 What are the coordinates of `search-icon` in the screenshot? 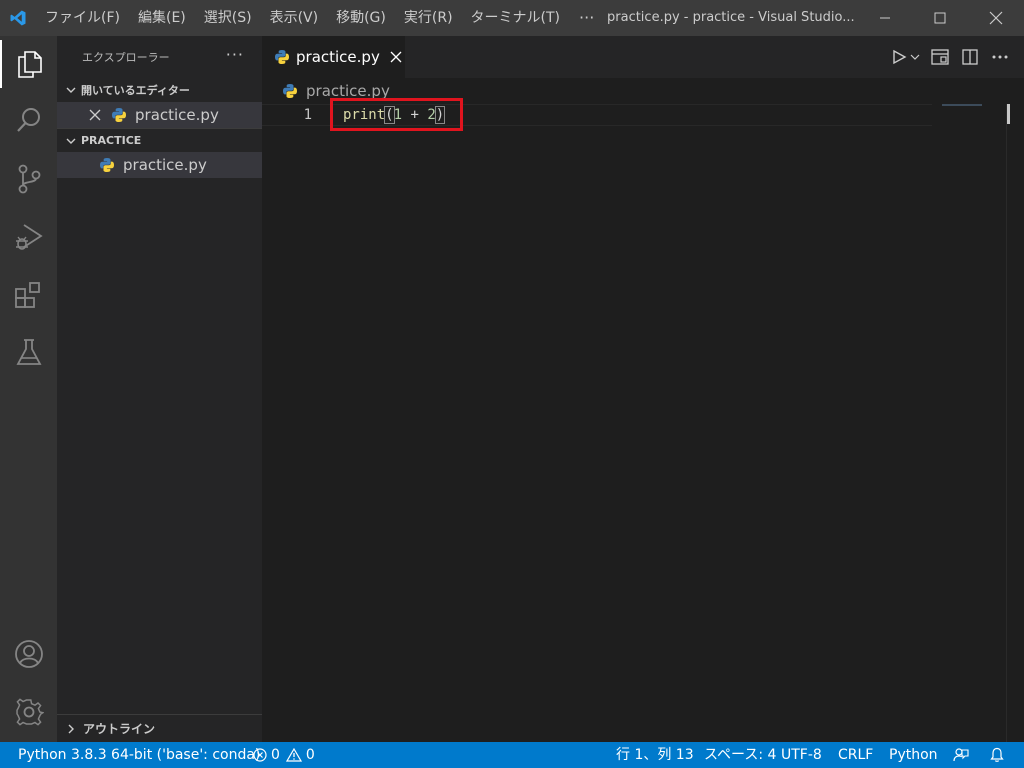 It's located at (28, 120).